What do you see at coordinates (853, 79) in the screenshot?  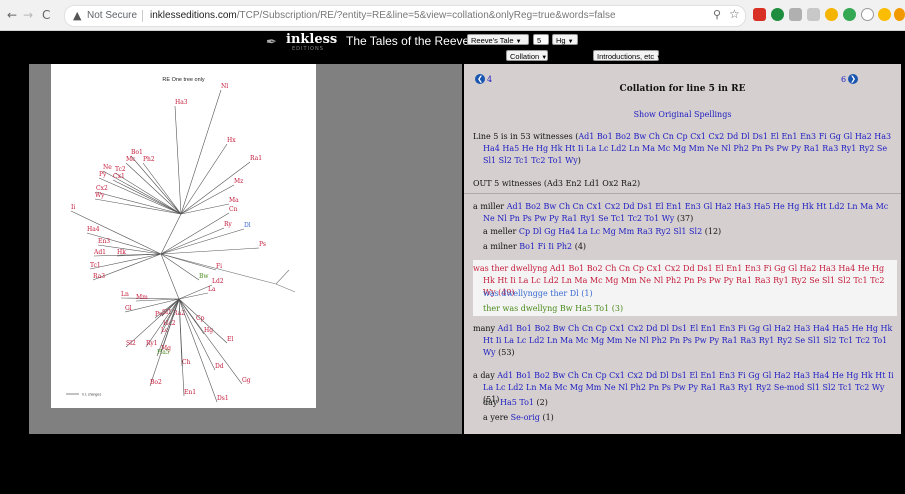 I see `next-line-icon: ❯` at bounding box center [853, 79].